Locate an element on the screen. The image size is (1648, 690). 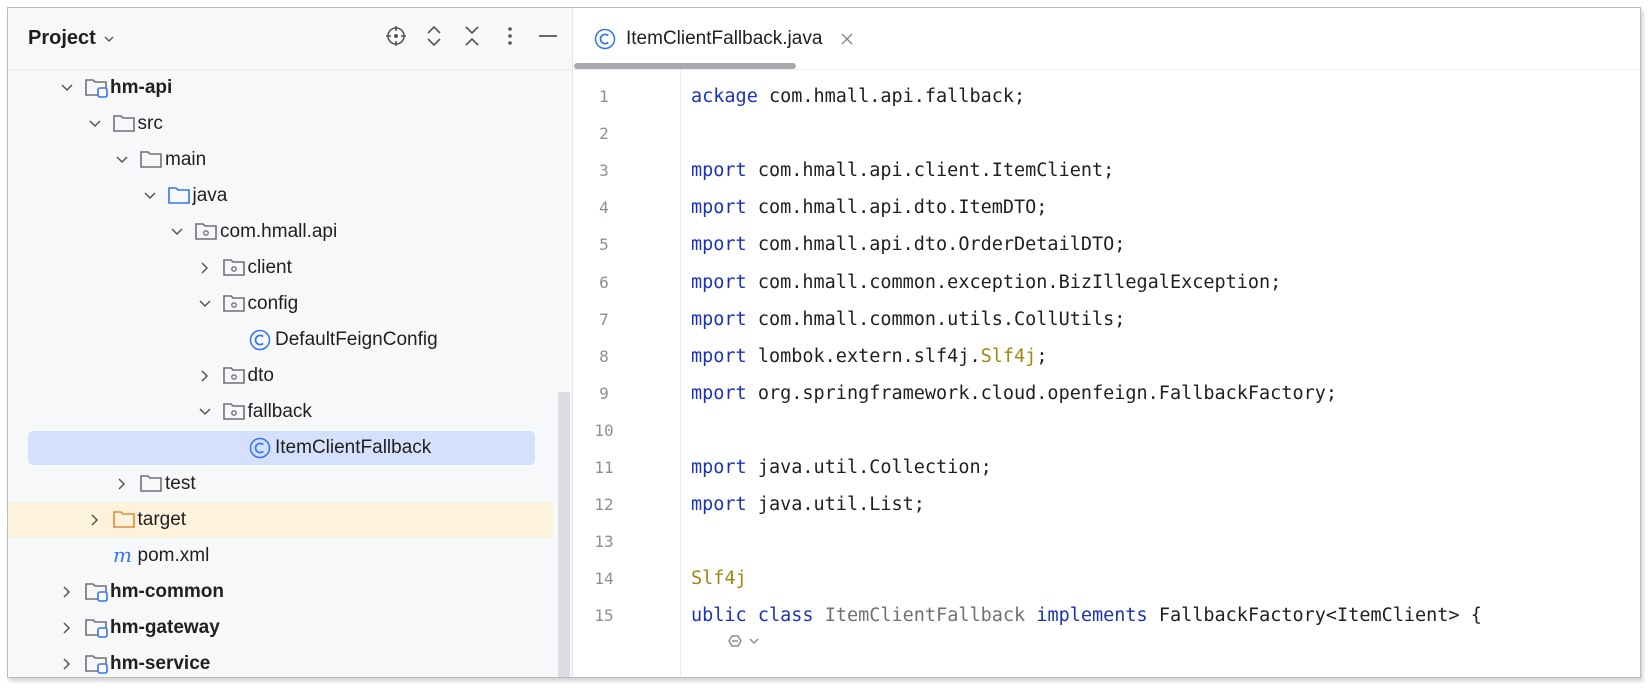
more-icon is located at coordinates (510, 36).